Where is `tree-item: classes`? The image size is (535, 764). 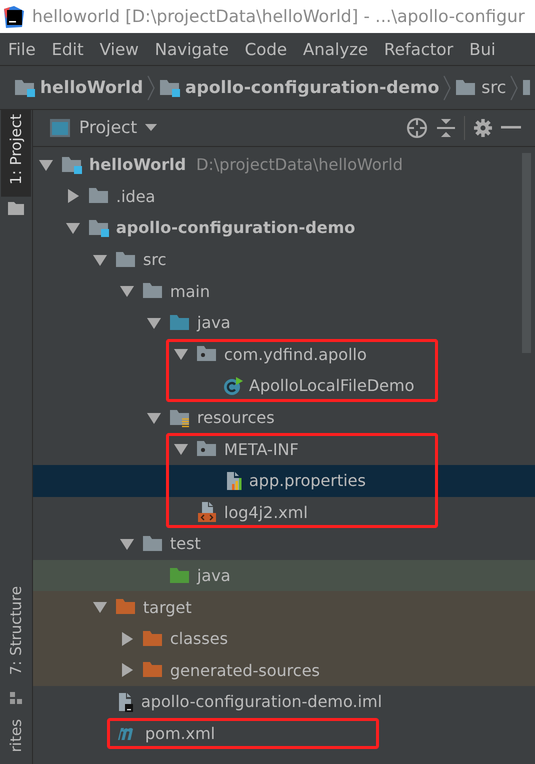
tree-item: classes is located at coordinates (199, 638).